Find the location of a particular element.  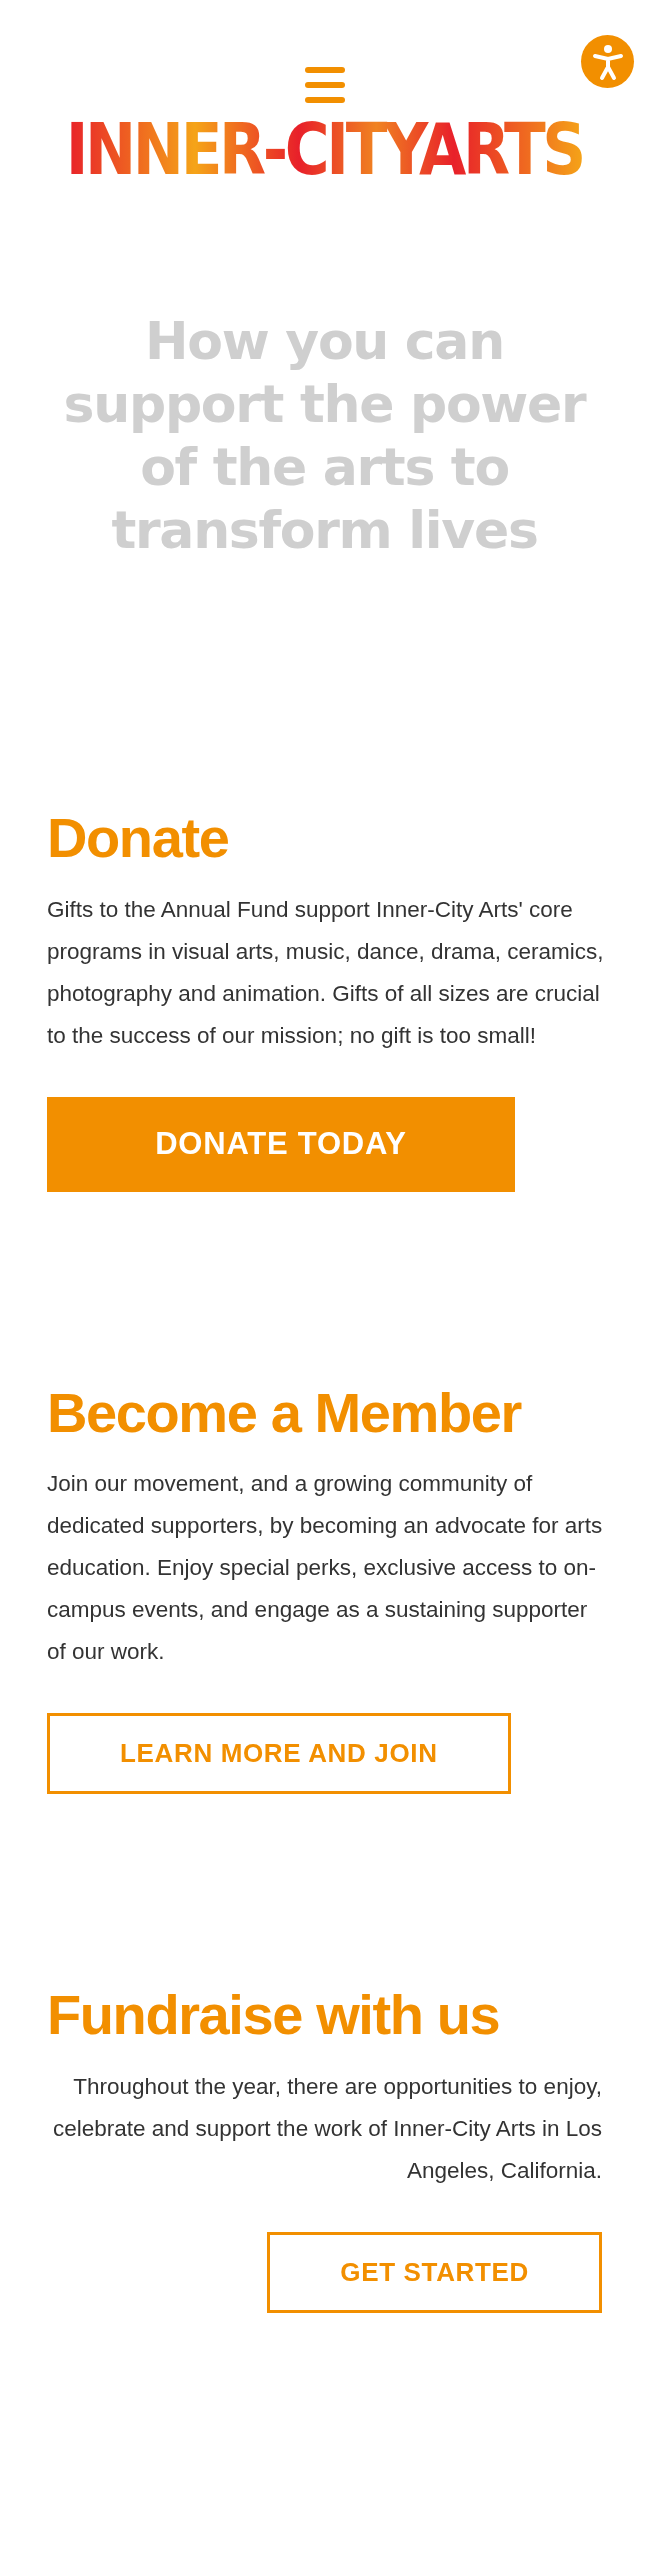

section-heading: Fundraise with us is located at coordinates (273, 2015).